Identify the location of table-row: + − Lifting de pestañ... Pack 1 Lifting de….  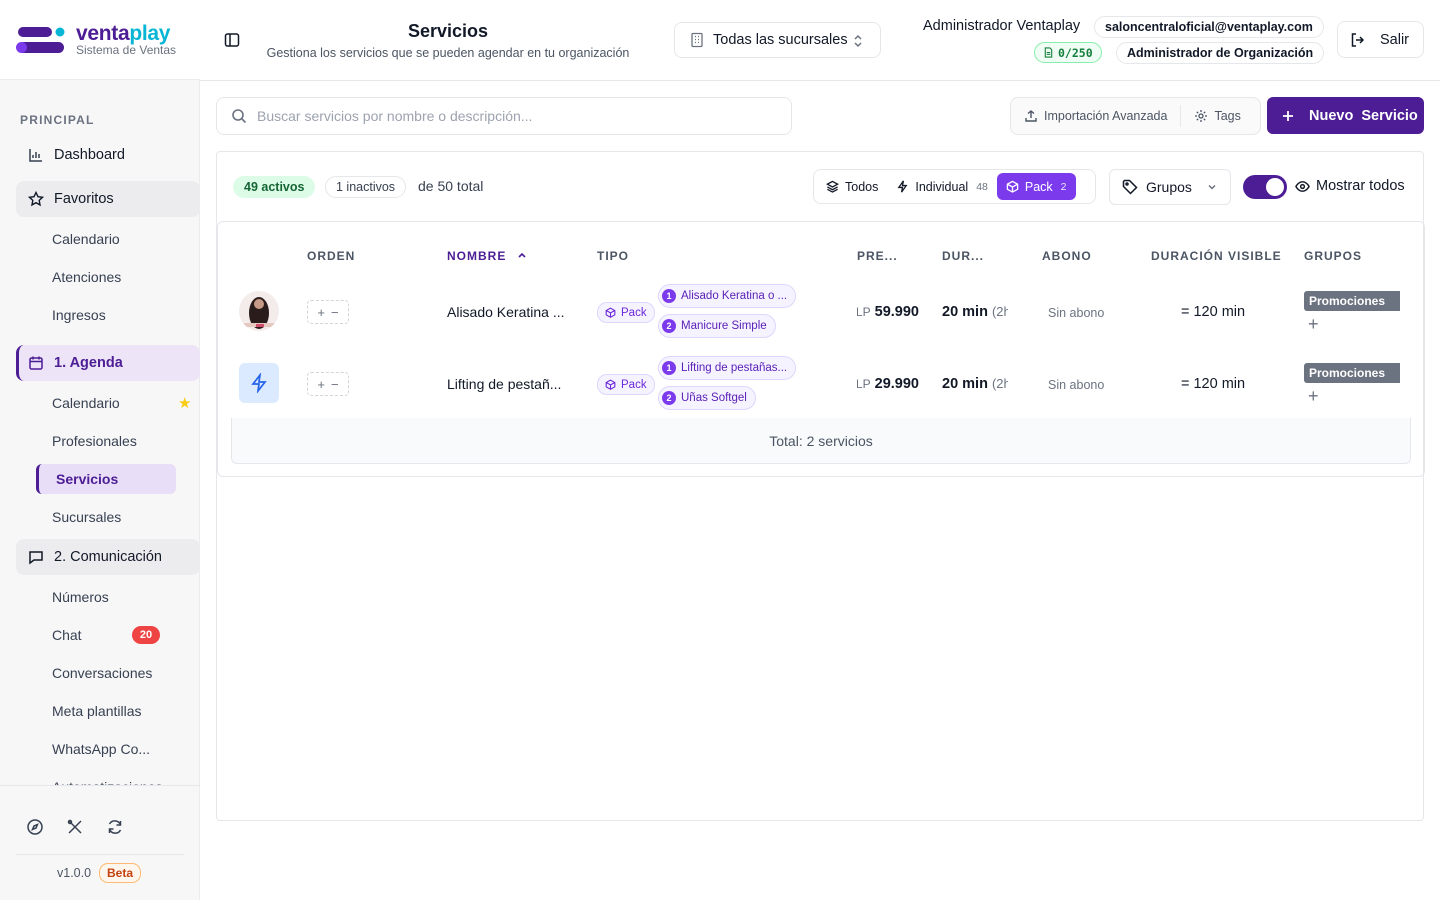
(821, 385).